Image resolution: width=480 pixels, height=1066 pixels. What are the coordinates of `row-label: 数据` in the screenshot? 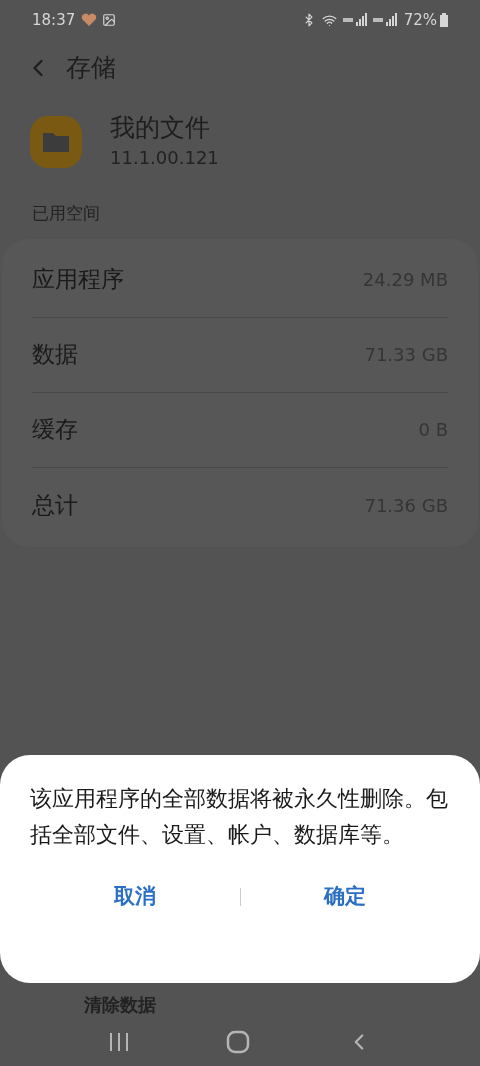 It's located at (55, 355).